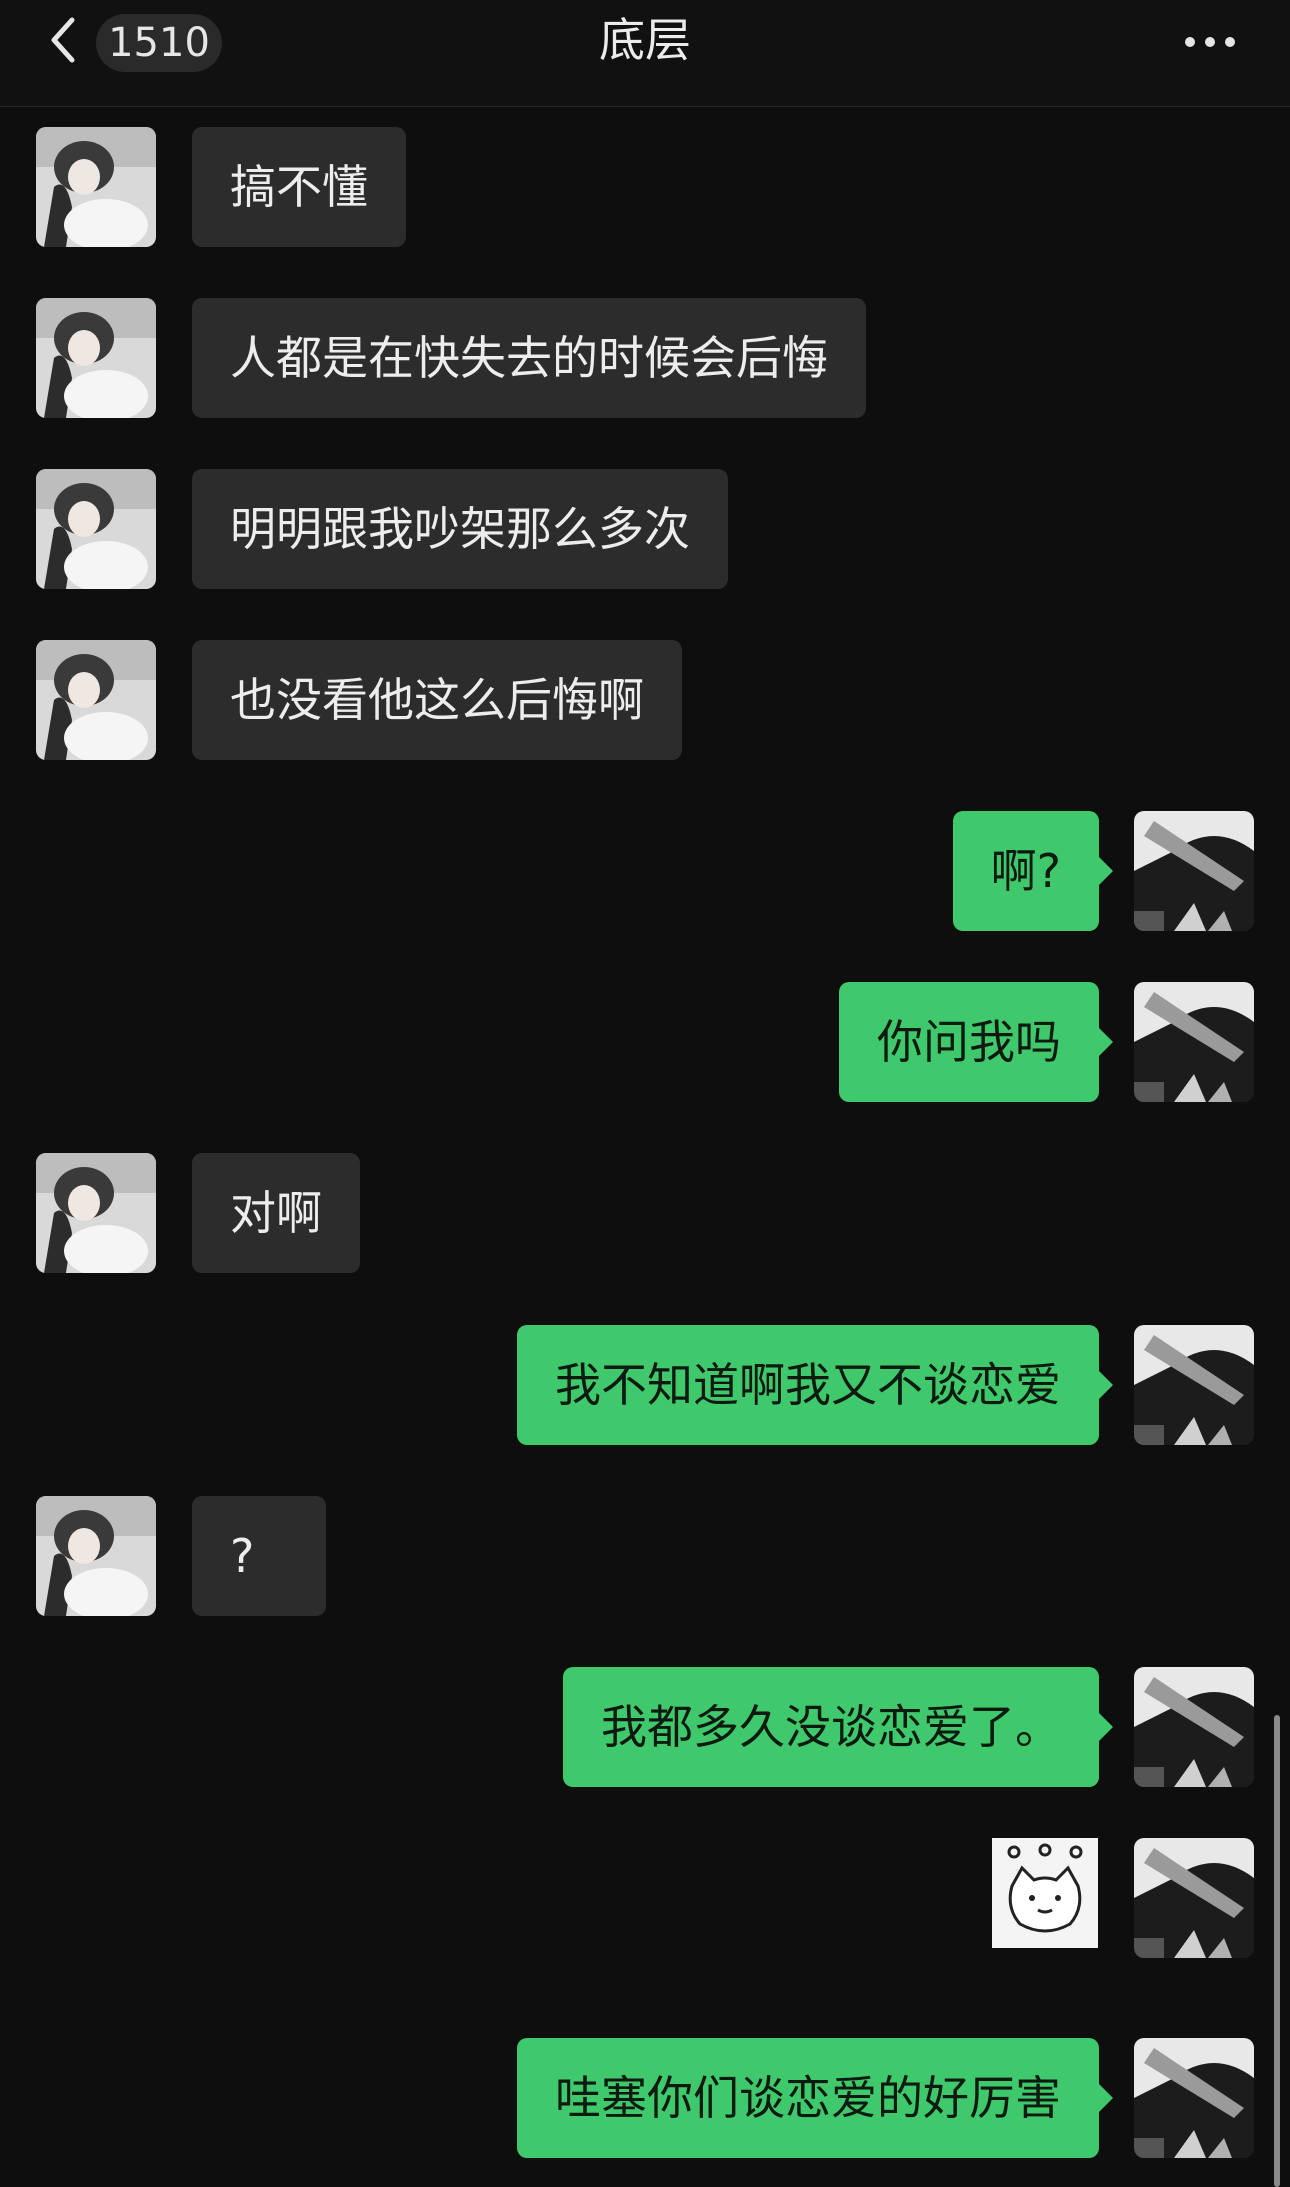  Describe the element at coordinates (815, 2098) in the screenshot. I see `outgoing-message-bubble: 哇塞你们谈恋爱的好厉害` at that location.